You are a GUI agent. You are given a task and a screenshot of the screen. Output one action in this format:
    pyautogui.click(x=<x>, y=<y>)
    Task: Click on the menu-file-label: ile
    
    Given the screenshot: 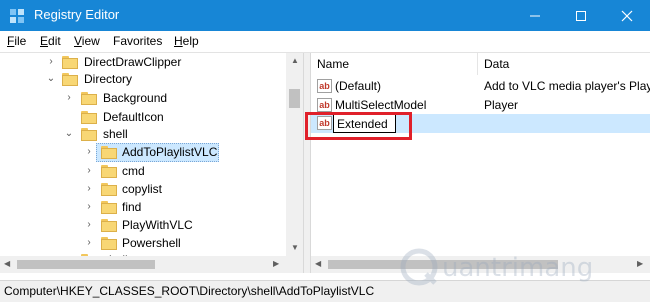 What is the action you would take?
    pyautogui.click(x=20, y=41)
    